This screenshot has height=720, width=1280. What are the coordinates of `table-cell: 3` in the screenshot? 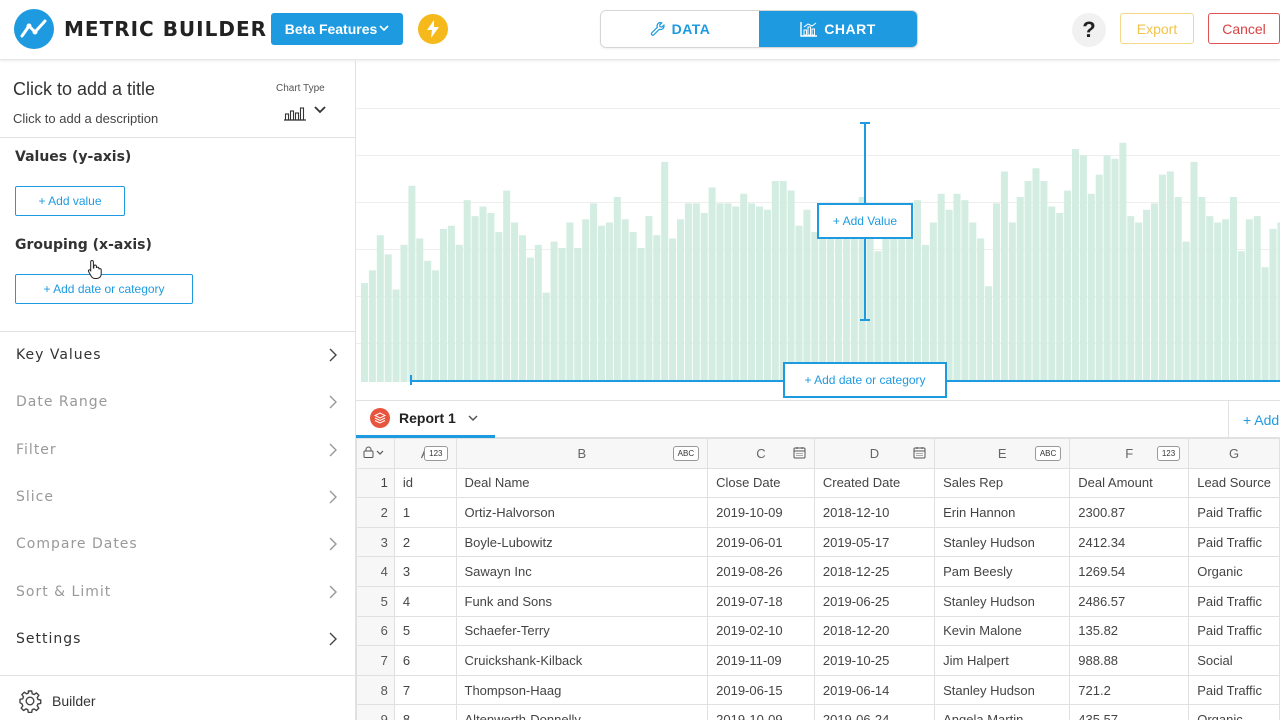 It's located at (425, 571).